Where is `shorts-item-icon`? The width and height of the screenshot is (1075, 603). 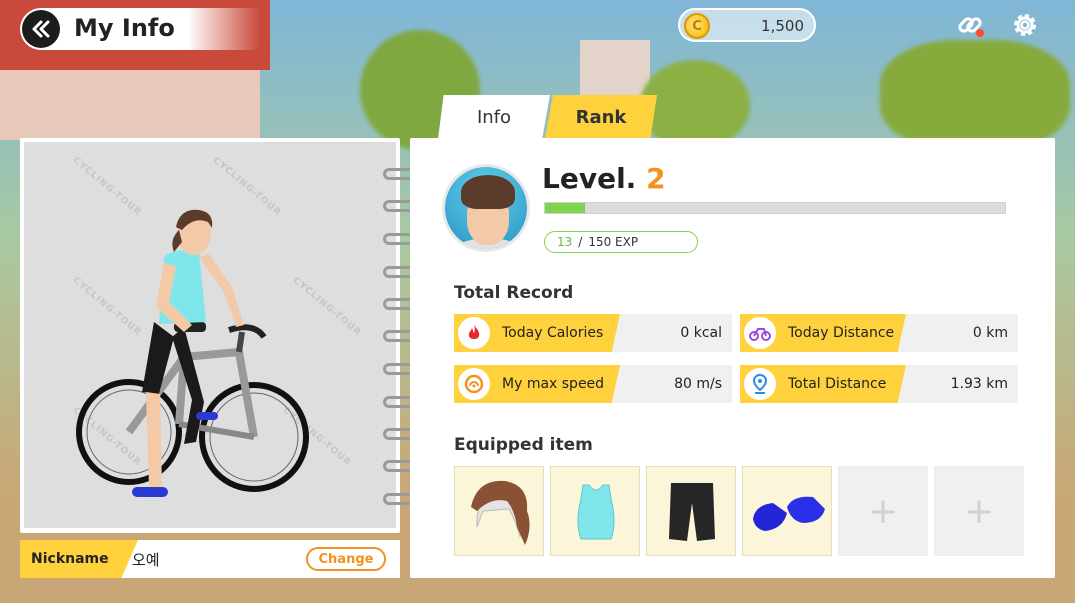 shorts-item-icon is located at coordinates (692, 512).